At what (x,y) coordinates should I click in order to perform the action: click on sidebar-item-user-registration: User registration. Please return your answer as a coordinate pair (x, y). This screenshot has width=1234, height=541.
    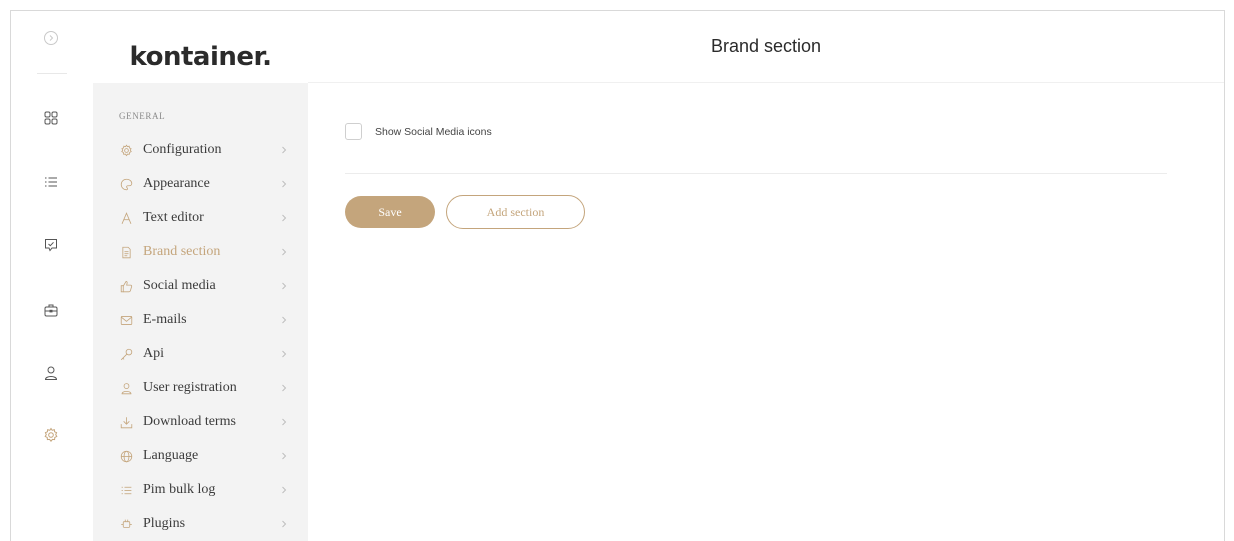
    Looking at the image, I should click on (200, 388).